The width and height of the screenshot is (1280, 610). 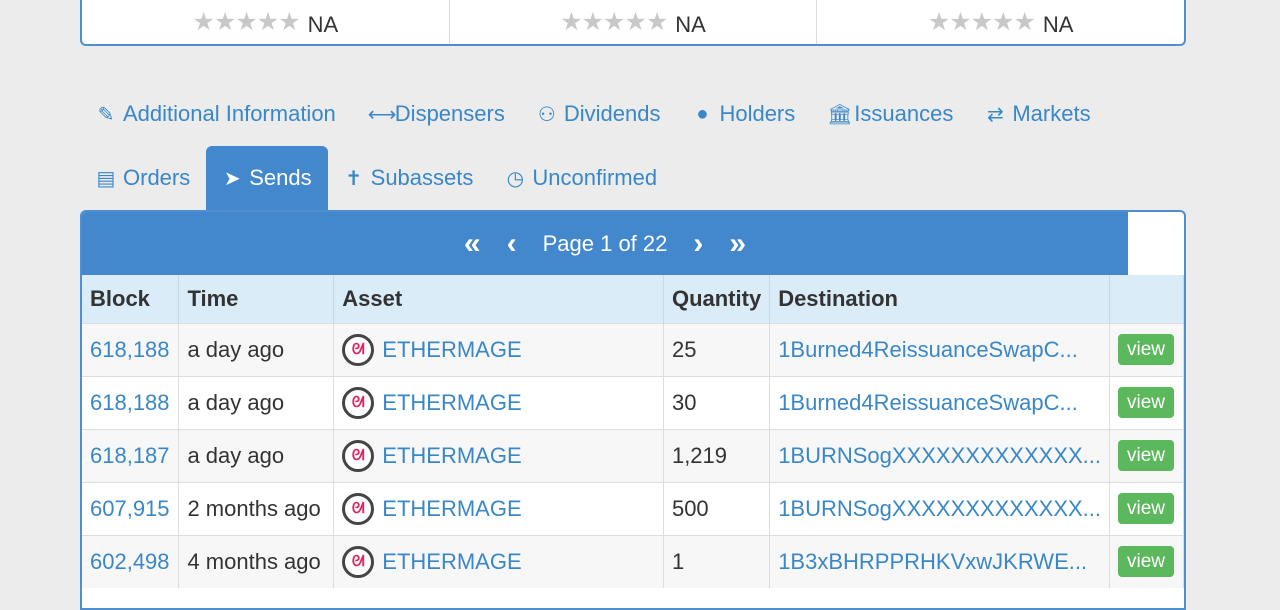 I want to click on pagination-bar: « ‹ Page 1 of 22 › », so click(x=605, y=243).